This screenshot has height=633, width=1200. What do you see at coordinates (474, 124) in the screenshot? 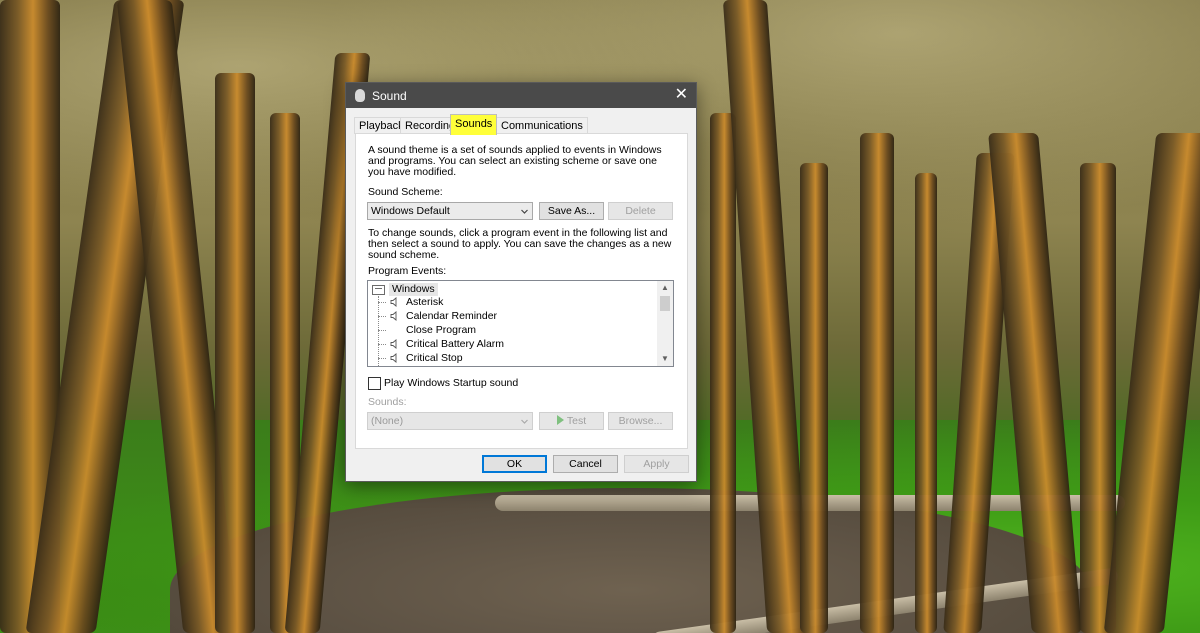
I see `tab-sounds: Sounds` at bounding box center [474, 124].